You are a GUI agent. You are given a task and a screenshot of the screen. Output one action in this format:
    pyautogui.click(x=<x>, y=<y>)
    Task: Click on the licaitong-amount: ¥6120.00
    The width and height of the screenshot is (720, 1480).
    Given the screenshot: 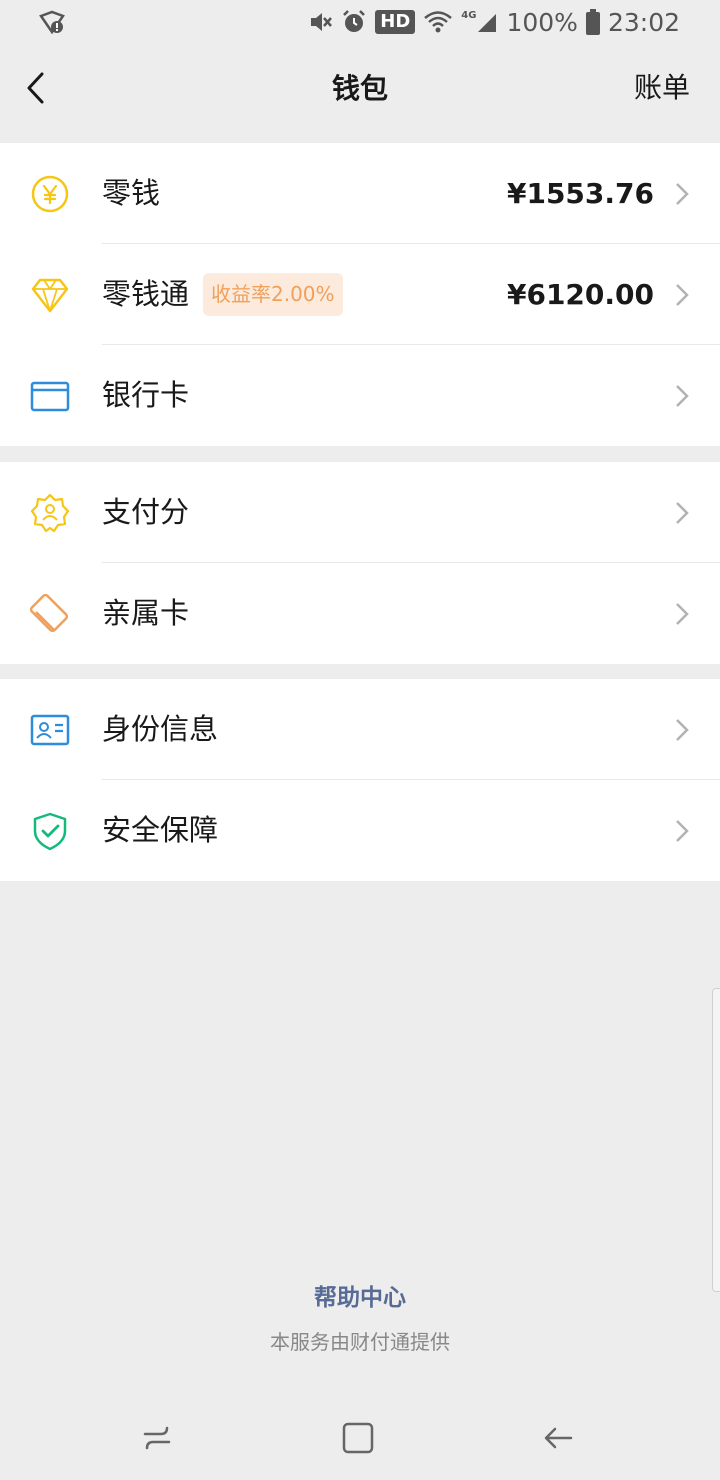 What is the action you would take?
    pyautogui.click(x=580, y=294)
    